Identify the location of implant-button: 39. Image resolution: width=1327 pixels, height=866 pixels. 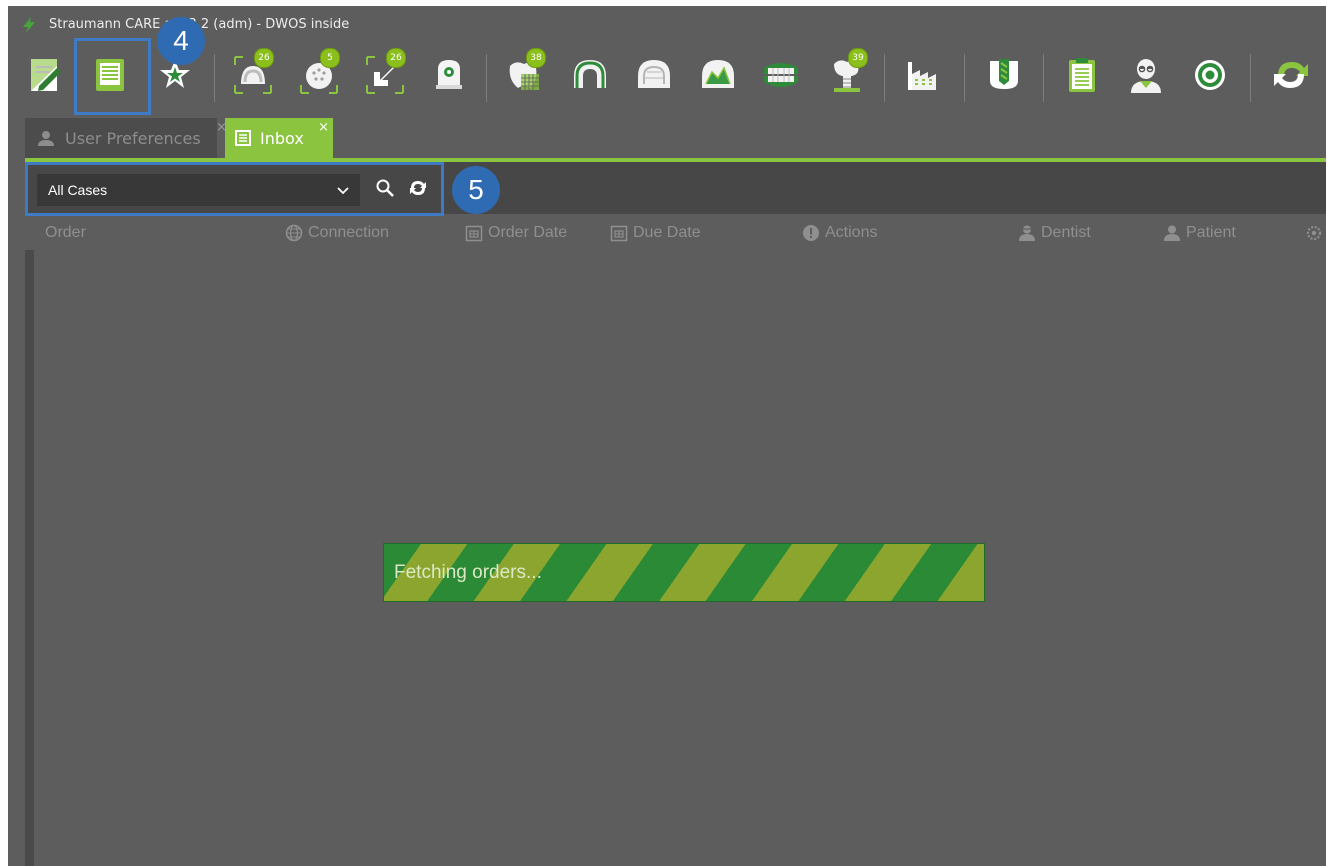
(847, 72).